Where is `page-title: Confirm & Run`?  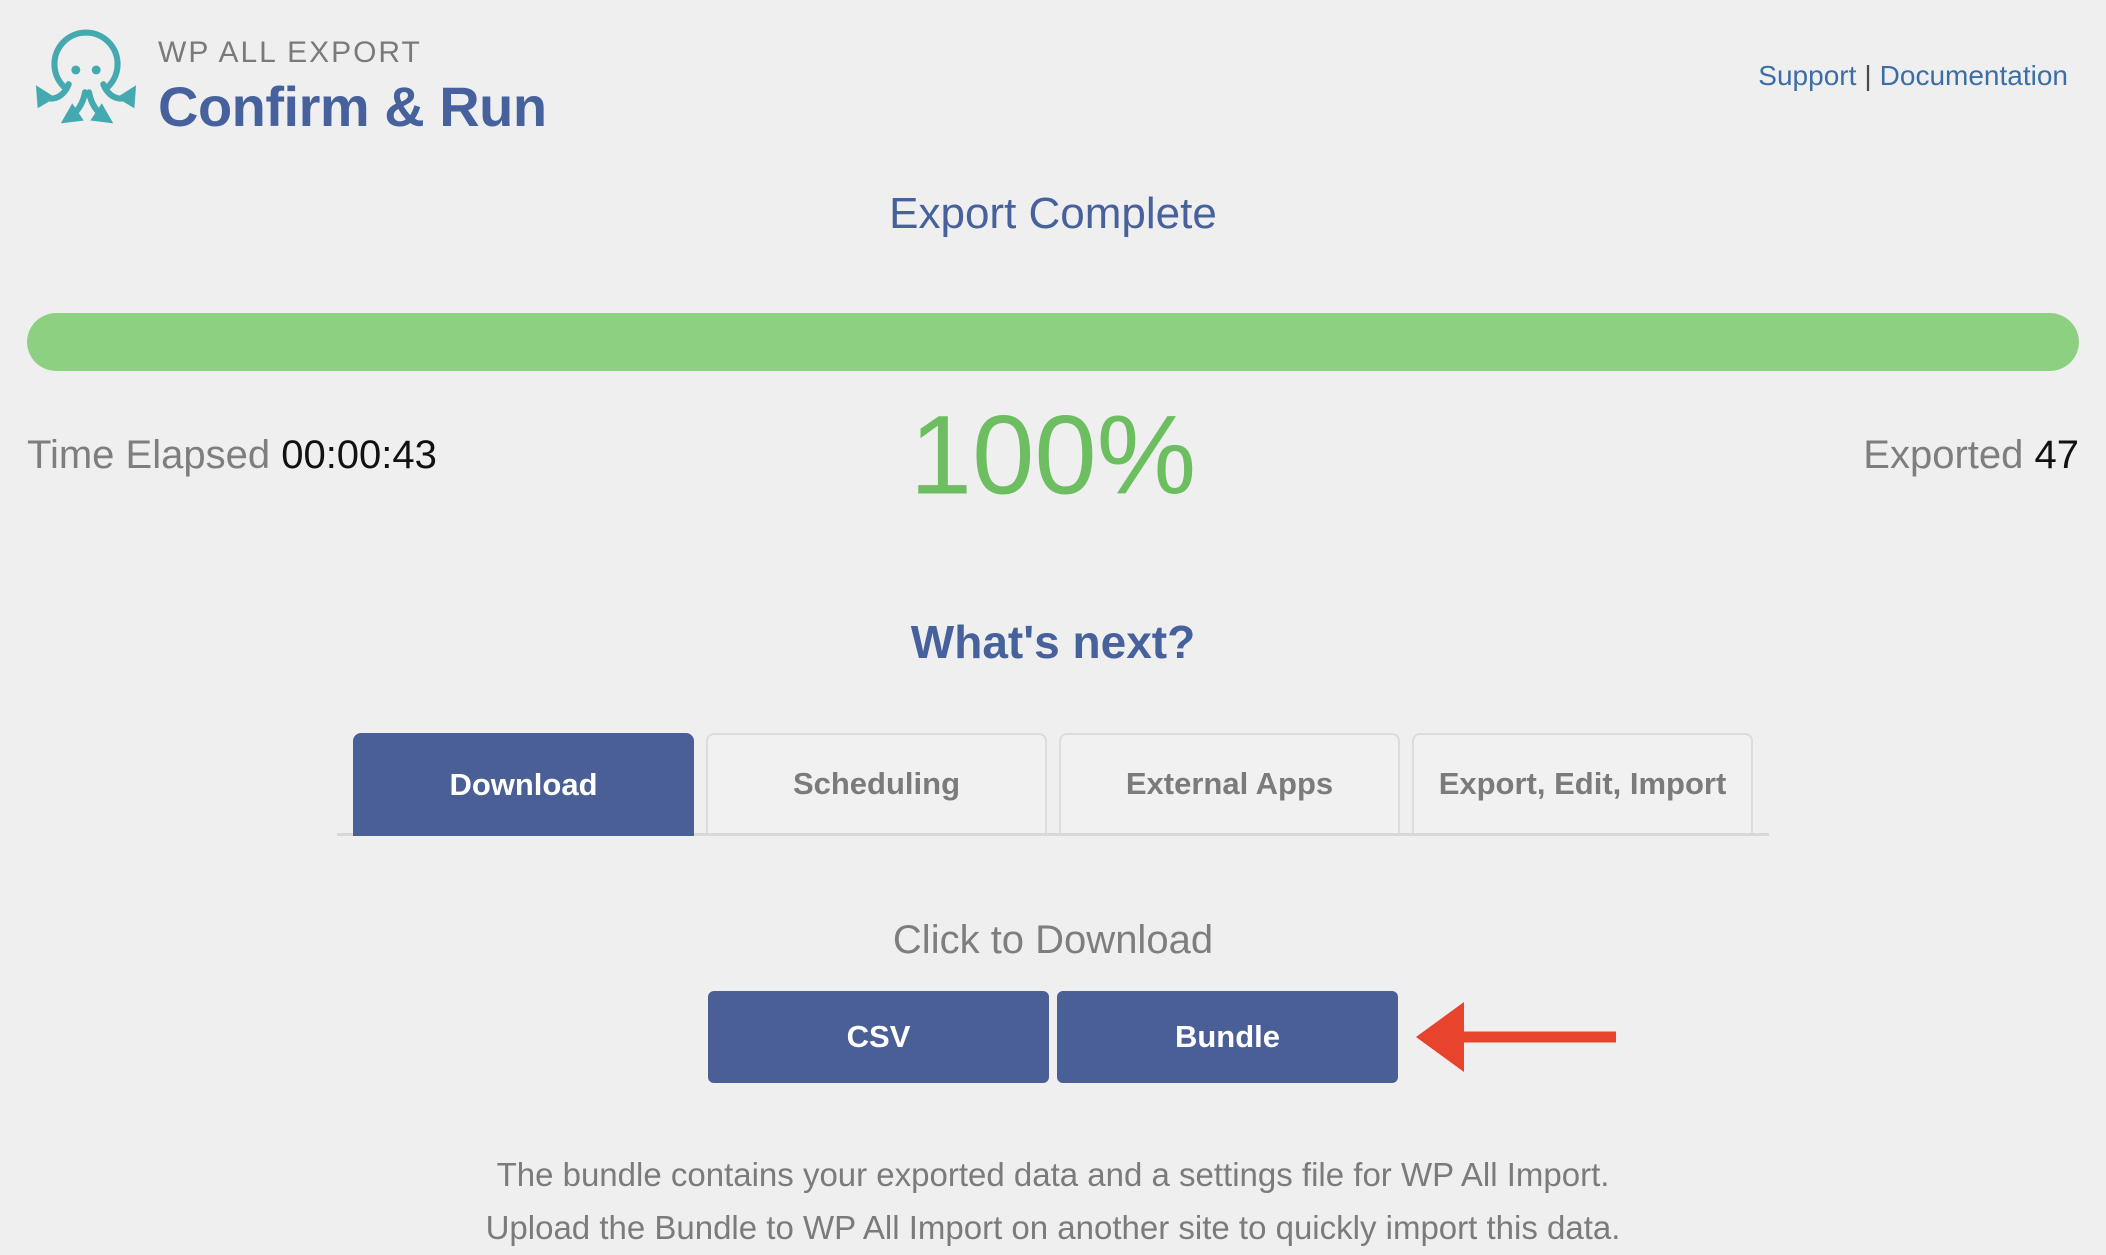 page-title: Confirm & Run is located at coordinates (352, 106).